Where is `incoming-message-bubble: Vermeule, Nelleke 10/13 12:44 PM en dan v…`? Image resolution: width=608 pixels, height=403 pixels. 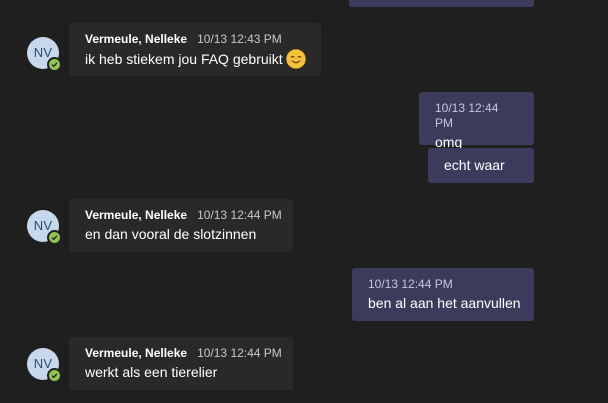 incoming-message-bubble: Vermeule, Nelleke 10/13 12:44 PM en dan v… is located at coordinates (181, 225).